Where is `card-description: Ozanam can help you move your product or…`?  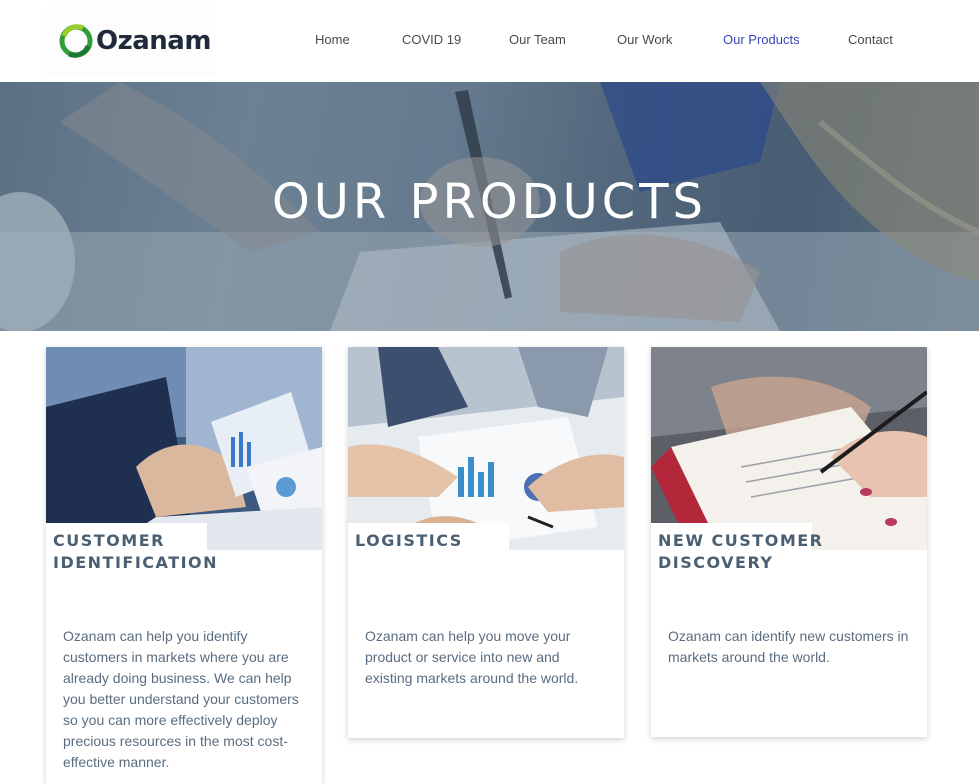
card-description: Ozanam can help you move your product or… is located at coordinates (472, 657).